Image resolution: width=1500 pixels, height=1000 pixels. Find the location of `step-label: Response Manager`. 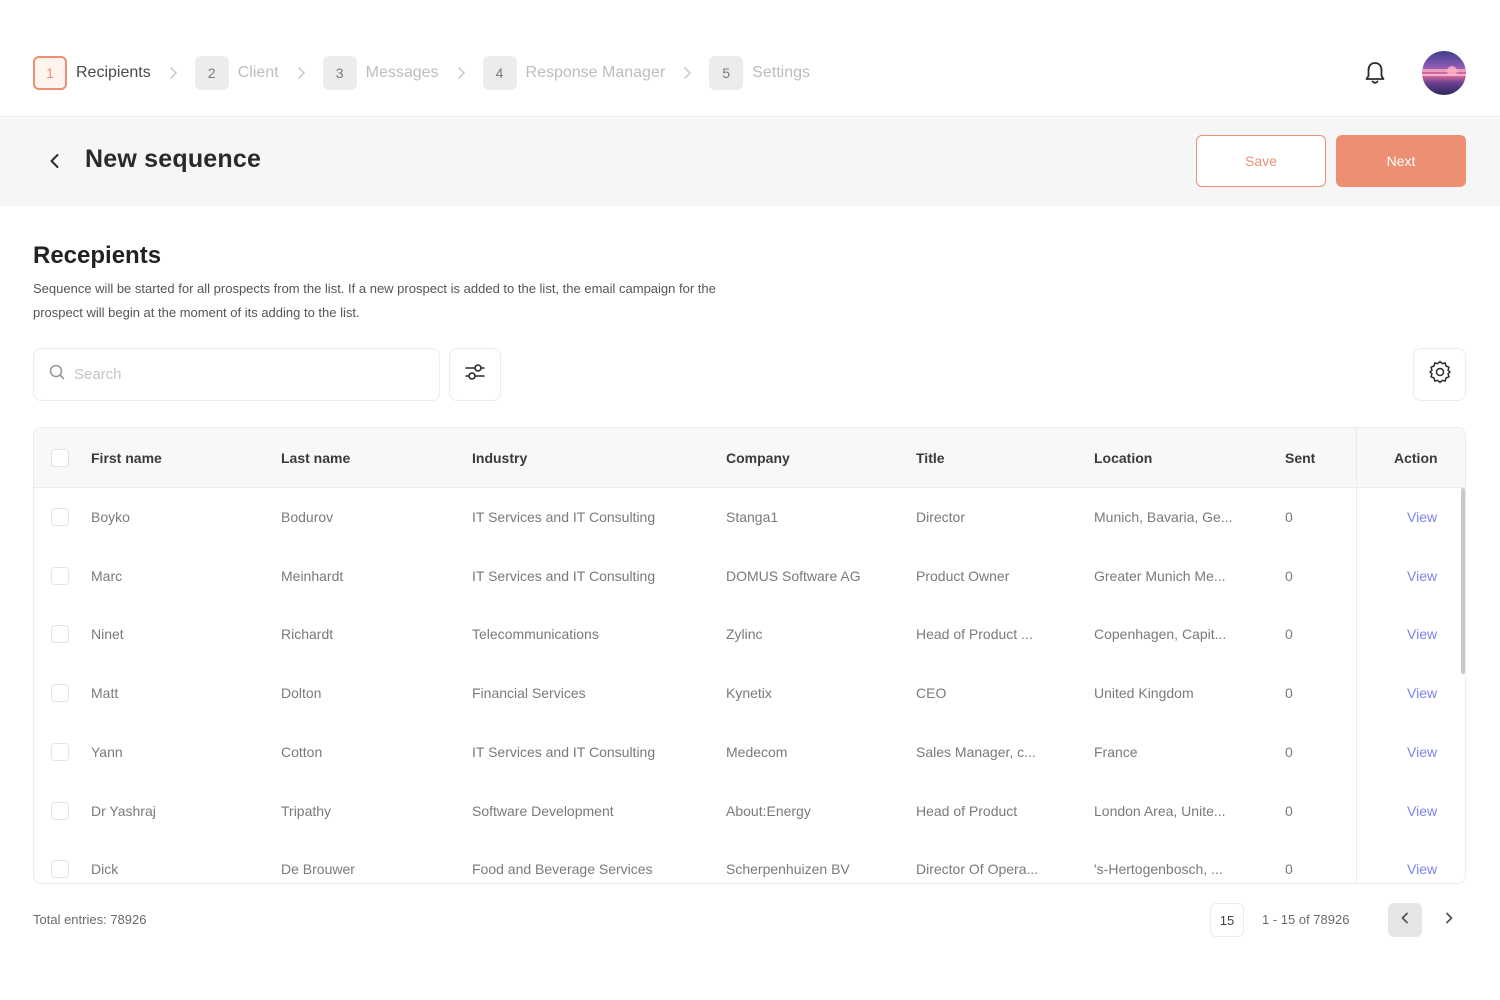

step-label: Response Manager is located at coordinates (595, 72).